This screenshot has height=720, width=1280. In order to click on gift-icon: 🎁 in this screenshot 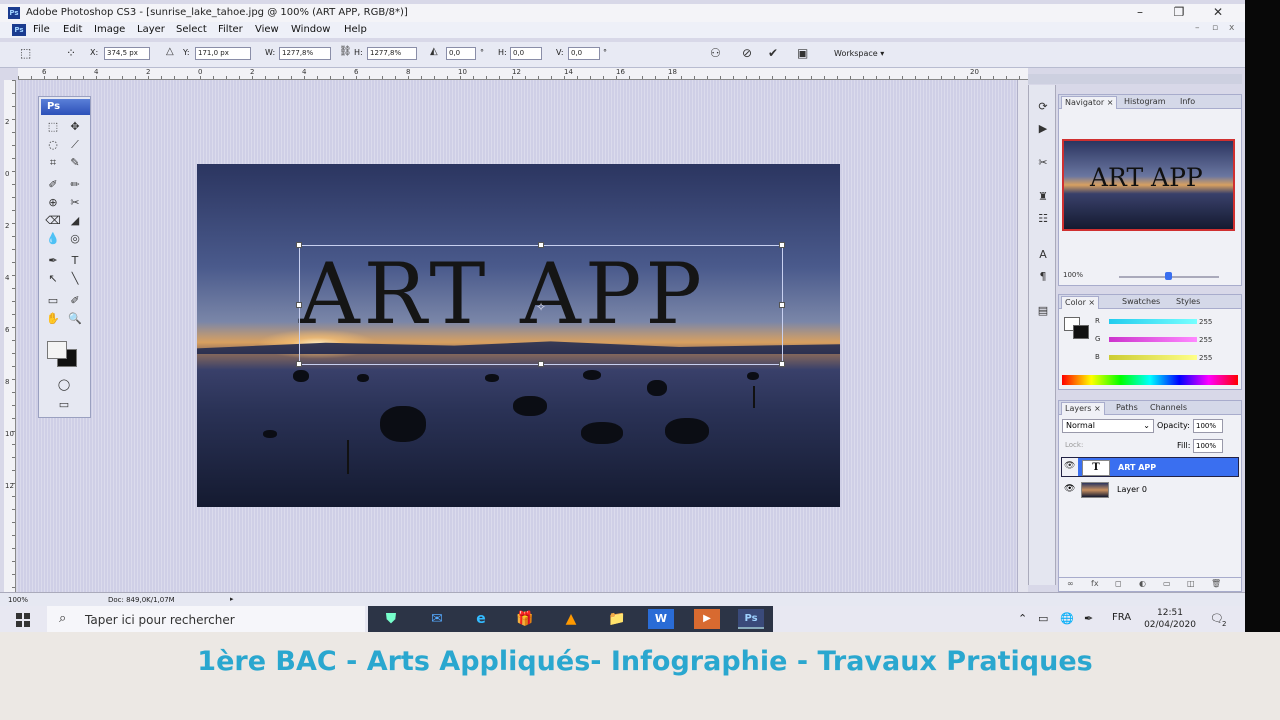, I will do `click(525, 619)`.